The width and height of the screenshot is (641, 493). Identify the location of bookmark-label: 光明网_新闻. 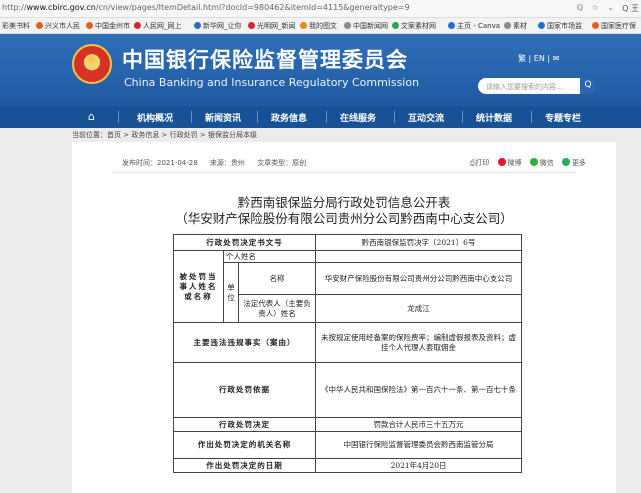
(276, 26).